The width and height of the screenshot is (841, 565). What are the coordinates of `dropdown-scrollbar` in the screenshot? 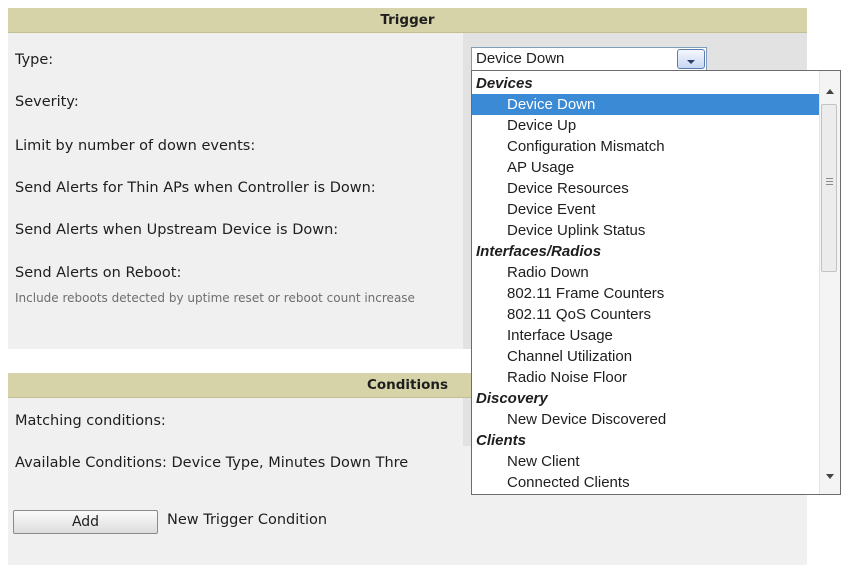 It's located at (829, 282).